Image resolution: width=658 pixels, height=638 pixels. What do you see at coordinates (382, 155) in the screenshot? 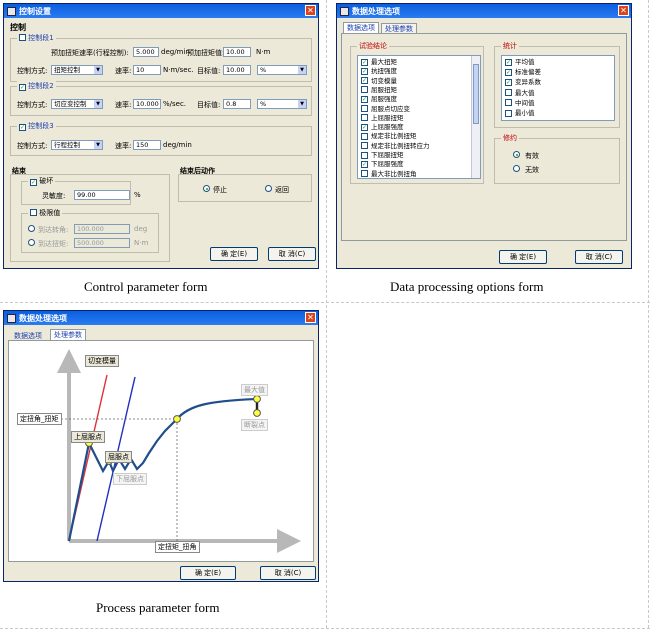
I see `list-item: 下屈服扭矩` at bounding box center [382, 155].